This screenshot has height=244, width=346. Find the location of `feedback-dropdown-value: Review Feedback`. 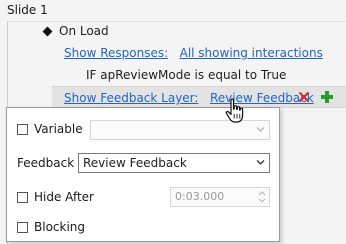

feedback-dropdown-value: Review Feedback is located at coordinates (135, 163).